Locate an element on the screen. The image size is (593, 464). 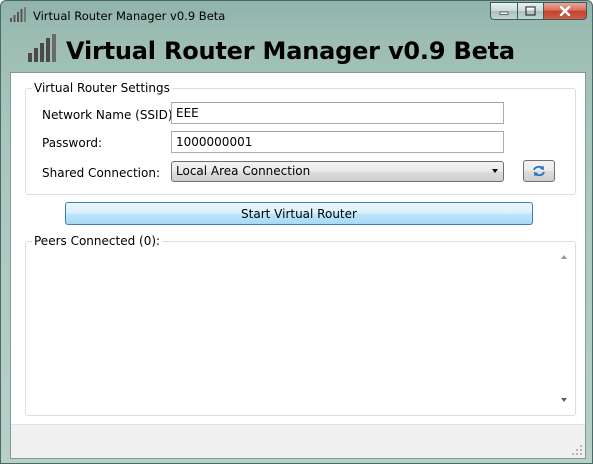
peers-scrollbar is located at coordinates (565, 328).